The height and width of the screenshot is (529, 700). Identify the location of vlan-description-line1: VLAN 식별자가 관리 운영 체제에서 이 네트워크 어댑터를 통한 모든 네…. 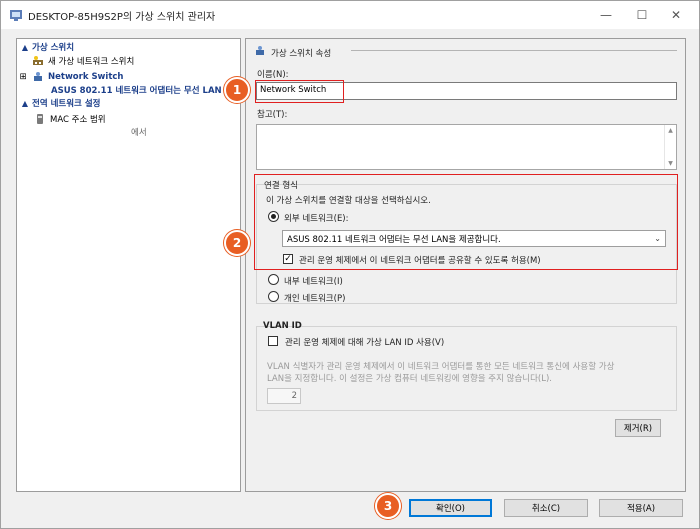
(441, 367).